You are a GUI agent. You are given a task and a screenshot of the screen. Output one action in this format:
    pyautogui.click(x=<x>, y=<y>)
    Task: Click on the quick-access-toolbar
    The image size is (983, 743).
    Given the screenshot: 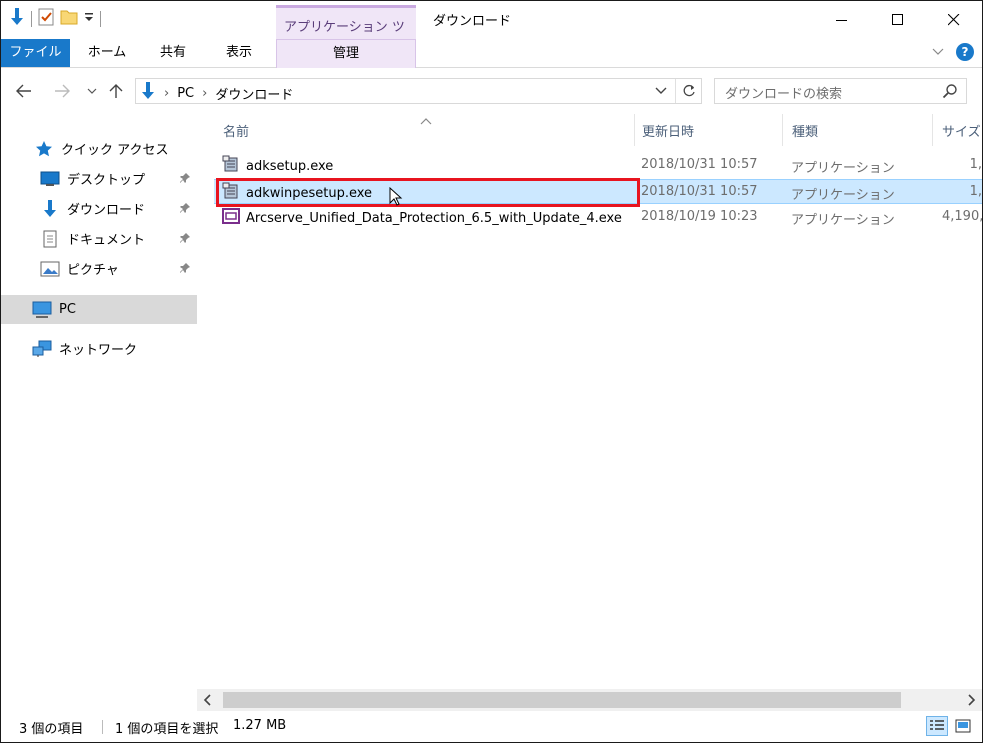 What is the action you would take?
    pyautogui.click(x=55, y=19)
    